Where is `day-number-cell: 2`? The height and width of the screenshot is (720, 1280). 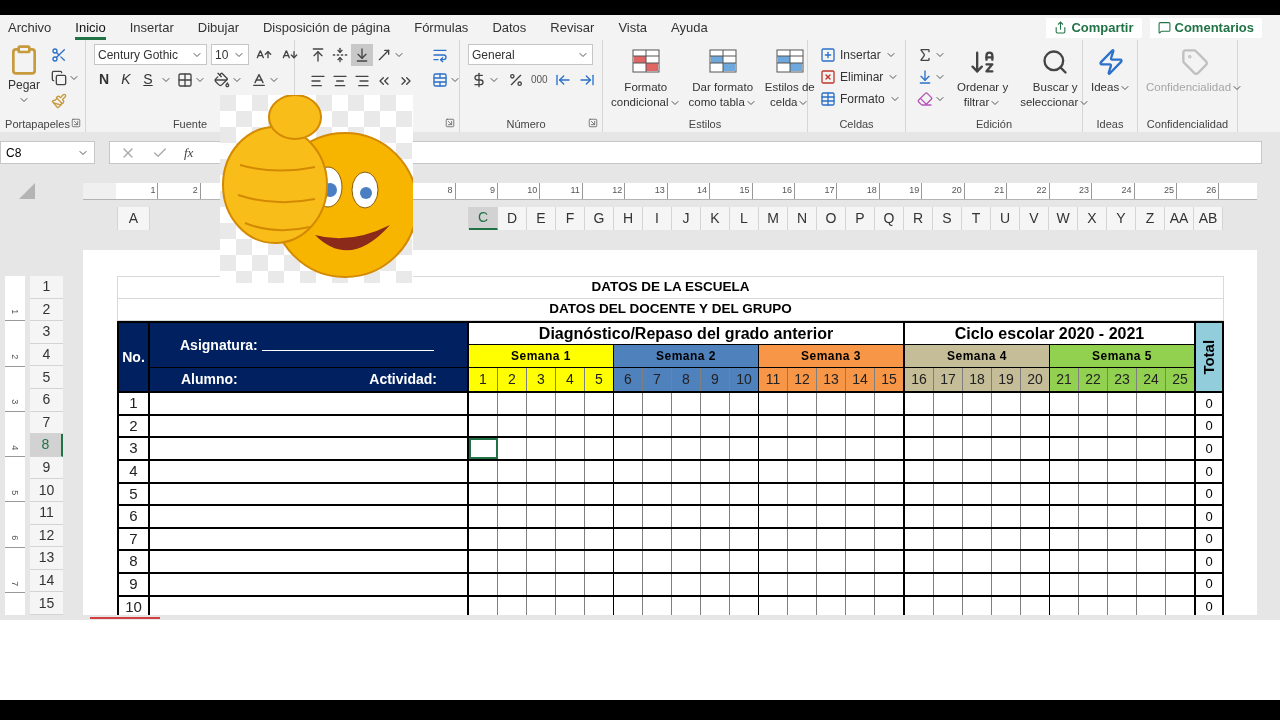 day-number-cell: 2 is located at coordinates (512, 380).